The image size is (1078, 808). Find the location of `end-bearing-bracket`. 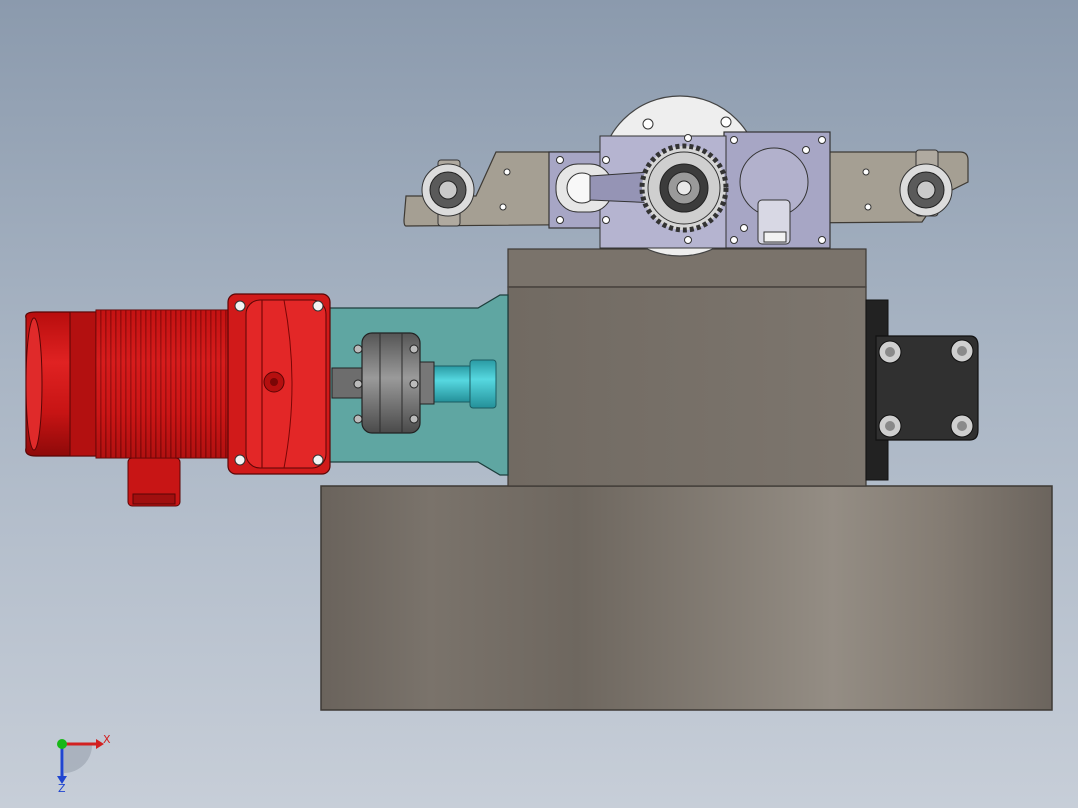

end-bearing-bracket is located at coordinates (922, 390).